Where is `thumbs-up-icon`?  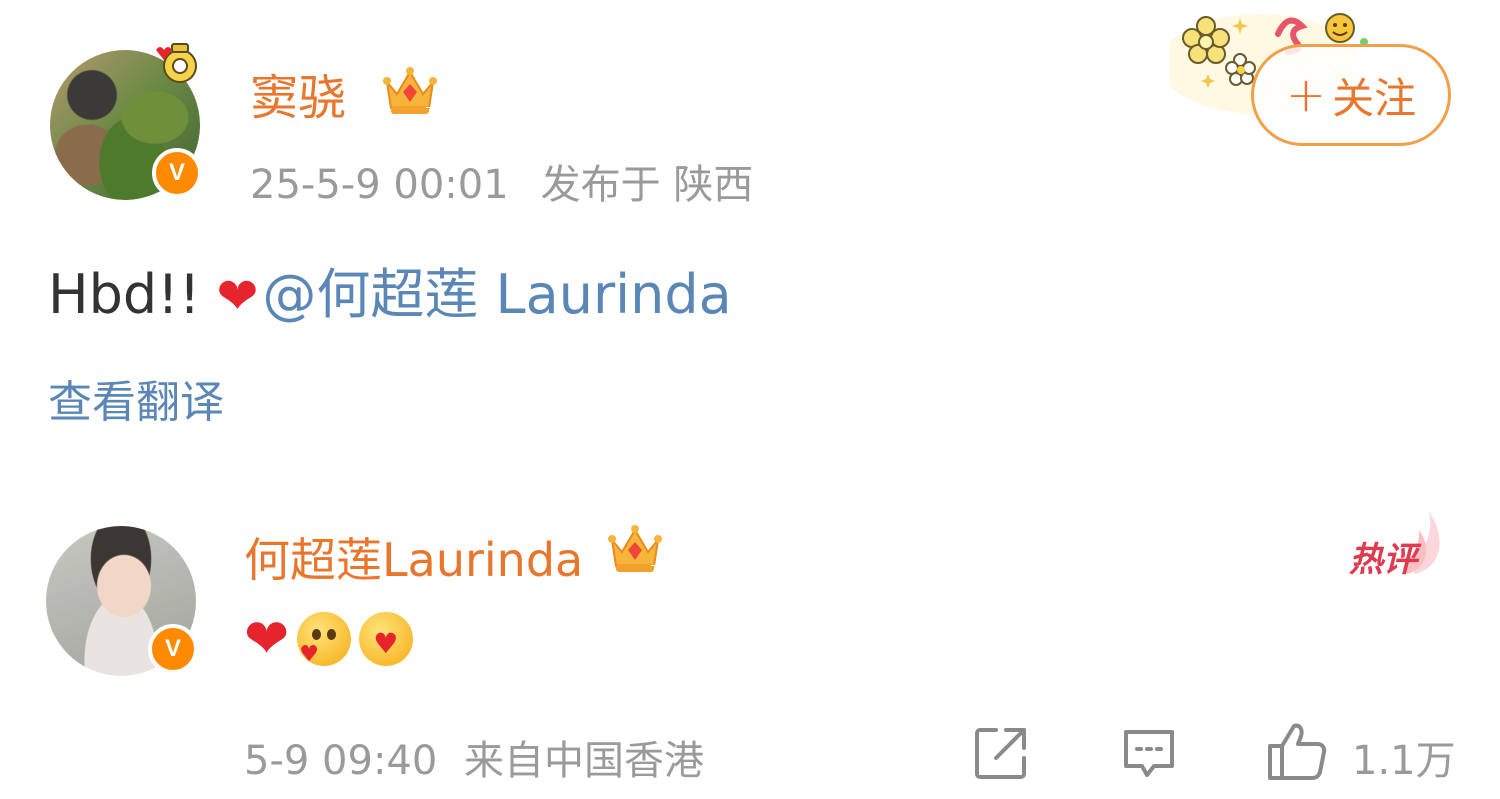 thumbs-up-icon is located at coordinates (1297, 751).